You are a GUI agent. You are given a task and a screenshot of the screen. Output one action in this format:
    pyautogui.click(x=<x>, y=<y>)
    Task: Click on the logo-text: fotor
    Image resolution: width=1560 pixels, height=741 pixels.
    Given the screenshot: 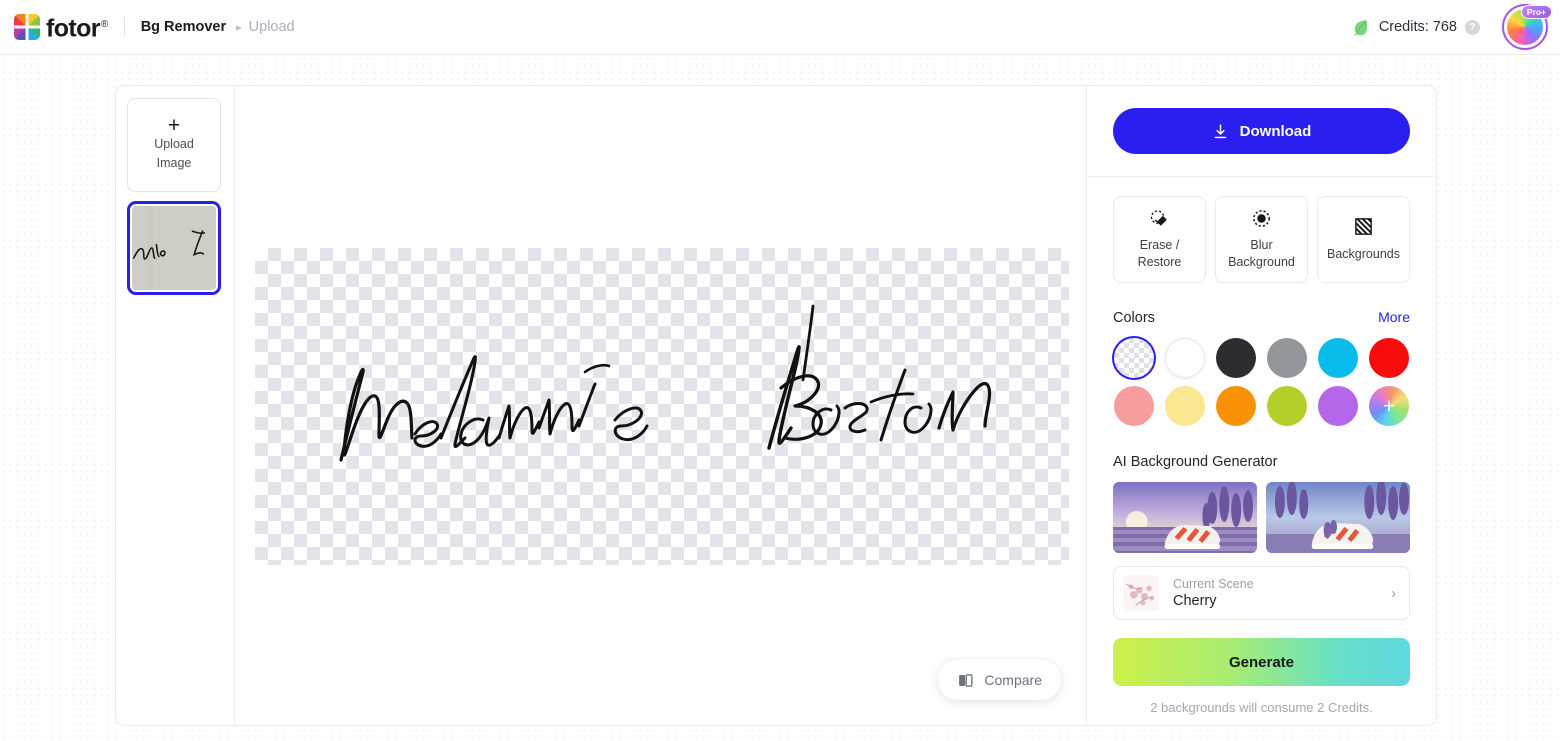 What is the action you would take?
    pyautogui.click(x=73, y=28)
    